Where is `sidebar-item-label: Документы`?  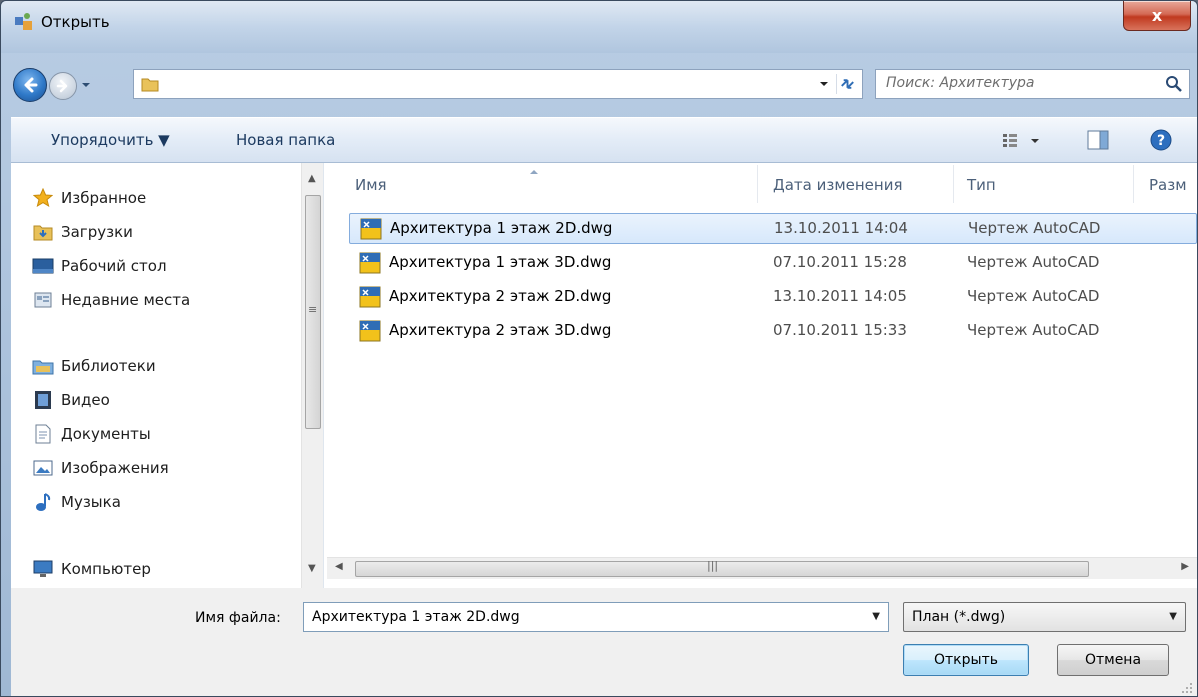
sidebar-item-label: Документы is located at coordinates (106, 434).